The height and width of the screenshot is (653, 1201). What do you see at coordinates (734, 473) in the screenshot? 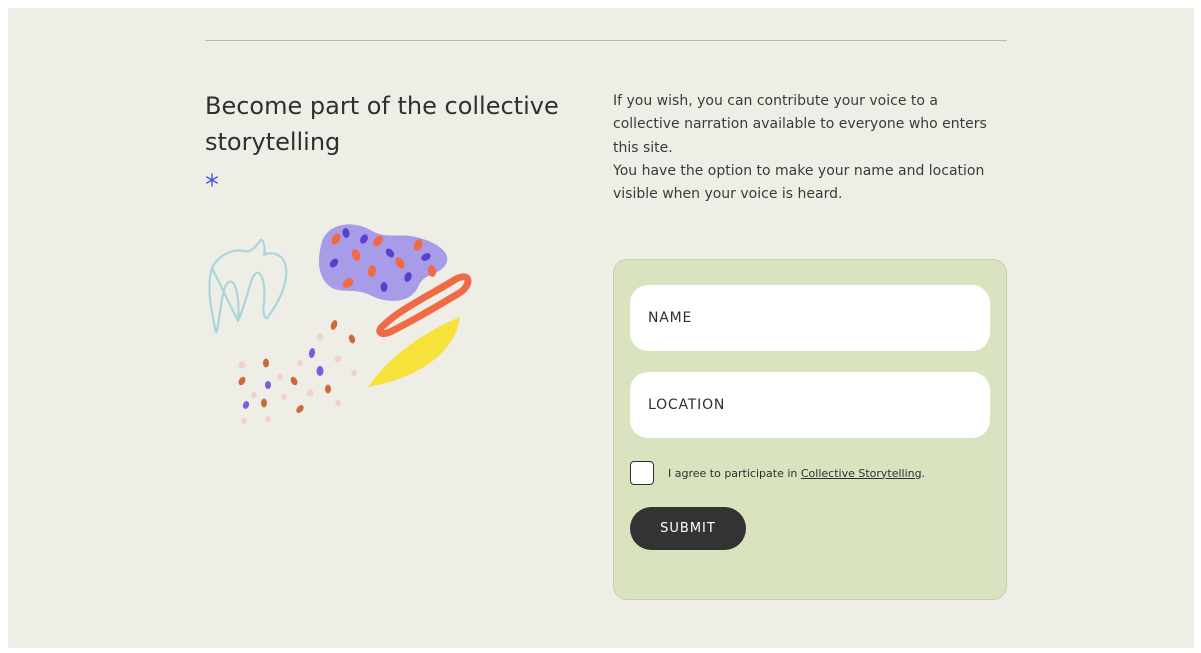
I see `consent-prefix: I agree to participate in` at bounding box center [734, 473].